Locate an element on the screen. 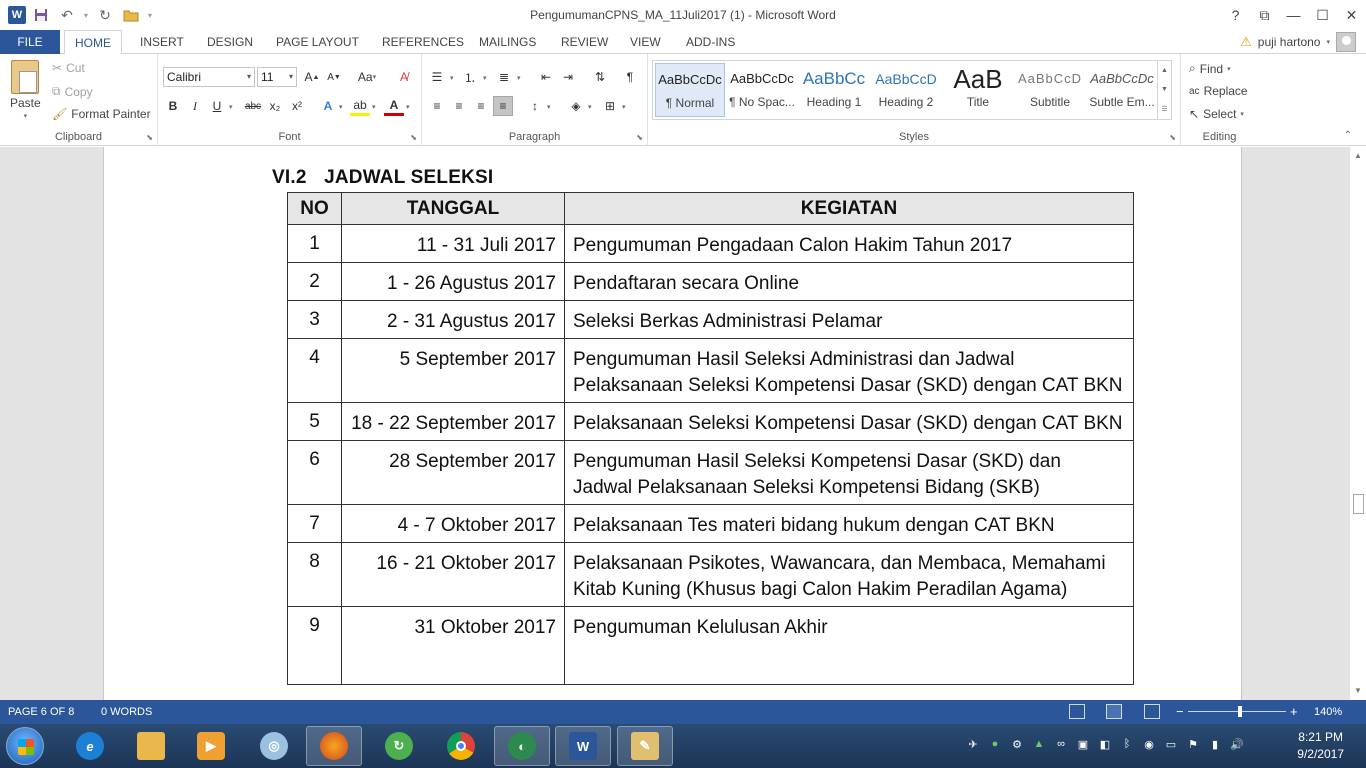 Image resolution: width=1366 pixels, height=768 pixels. word-logo-icon: W is located at coordinates (17, 15).